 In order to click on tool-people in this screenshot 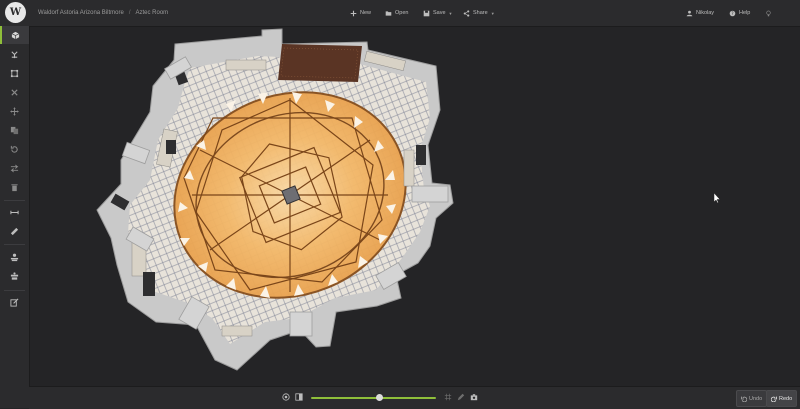, I will do `click(14, 257)`.